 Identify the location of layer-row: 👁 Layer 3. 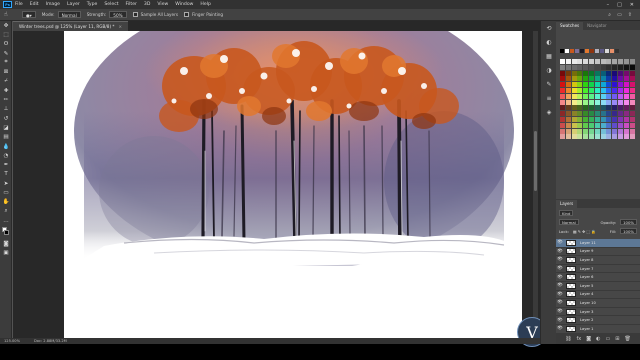
(598, 312).